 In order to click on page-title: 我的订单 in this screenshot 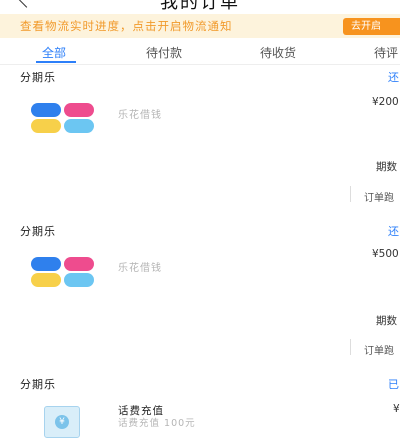, I will do `click(200, 6)`.